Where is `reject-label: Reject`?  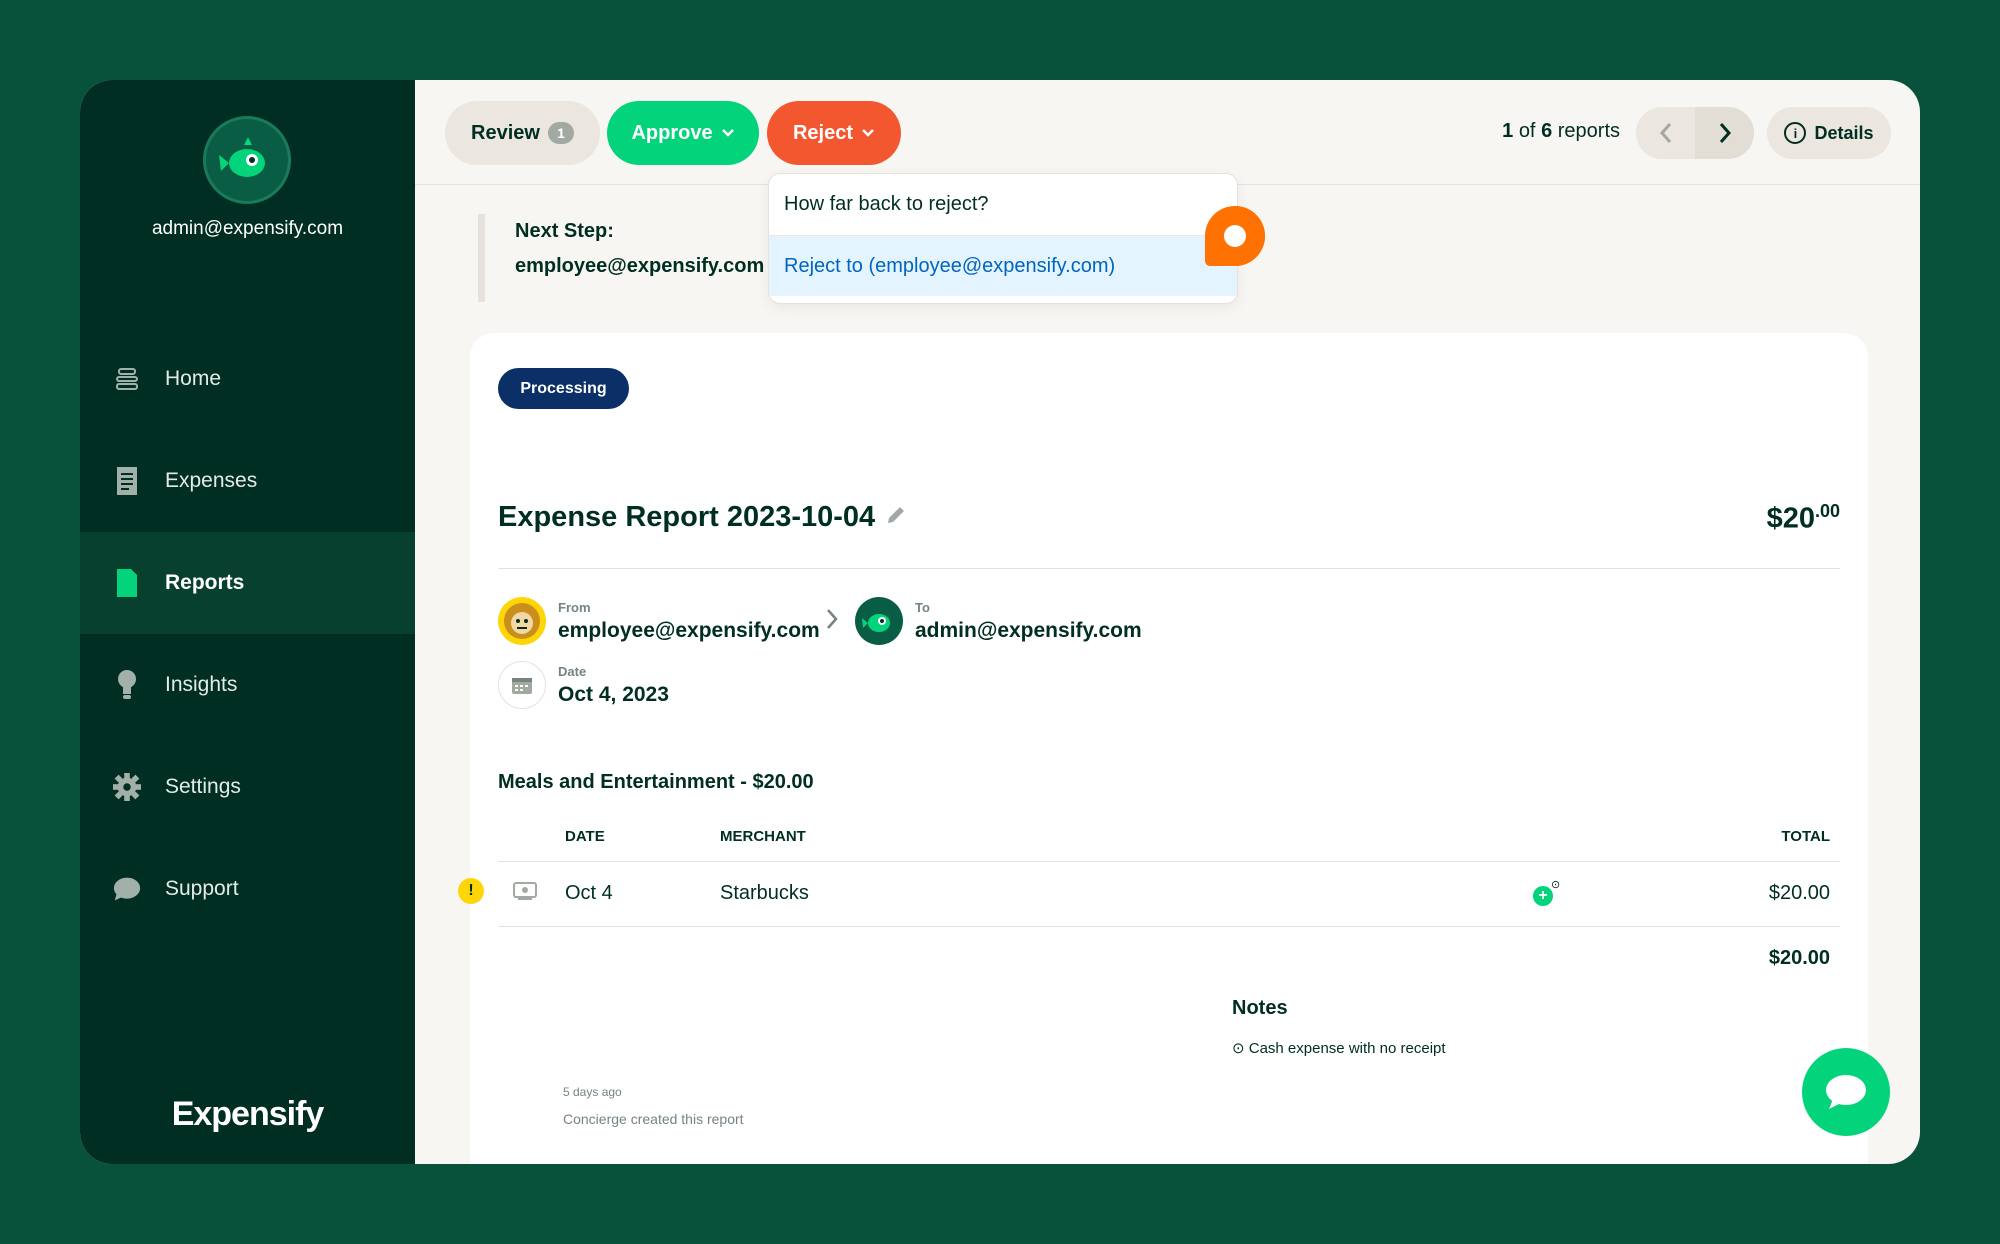 reject-label: Reject is located at coordinates (823, 132).